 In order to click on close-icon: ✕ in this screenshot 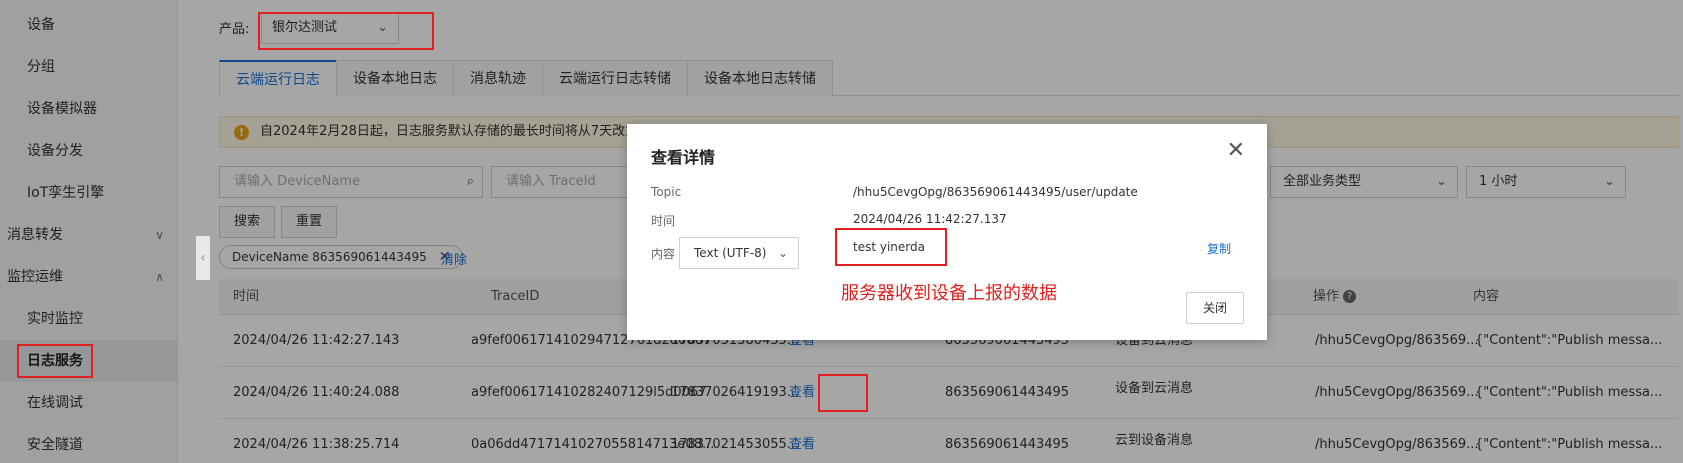, I will do `click(1236, 151)`.